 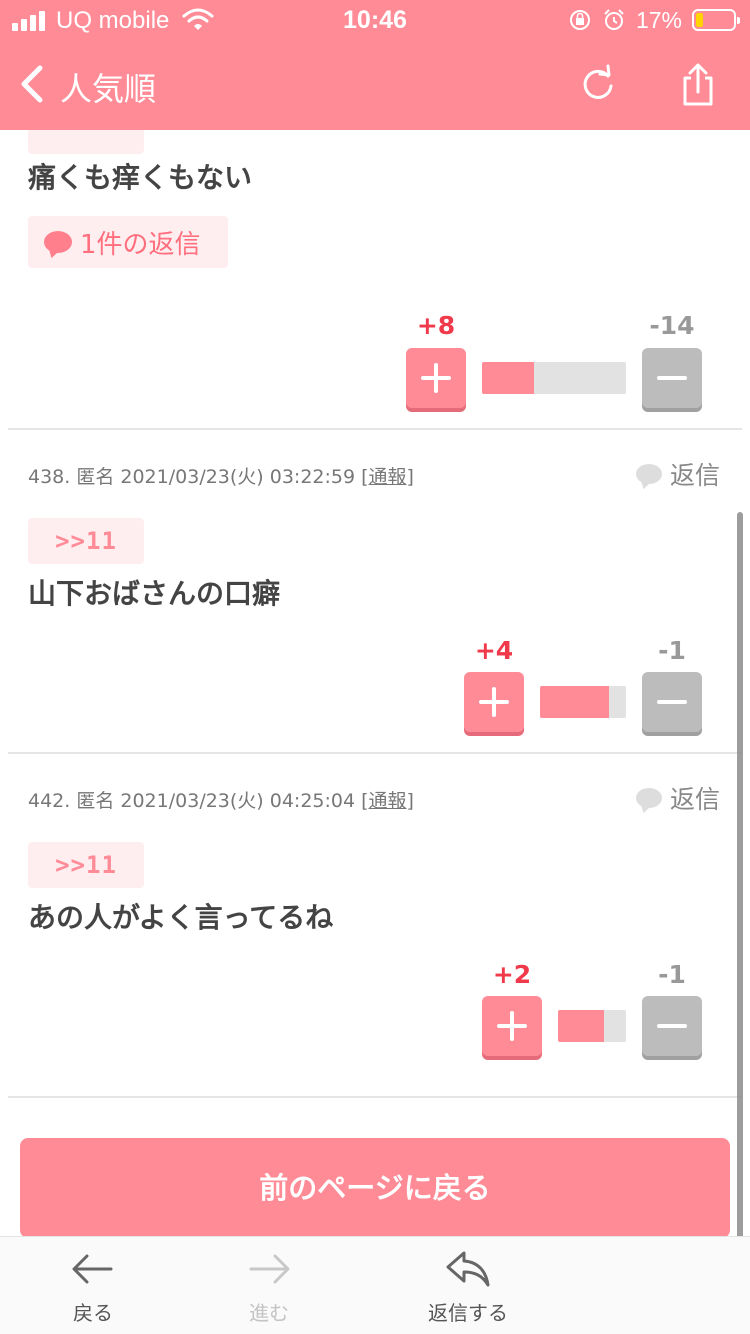 I want to click on arrow-left-icon, so click(x=92, y=1269).